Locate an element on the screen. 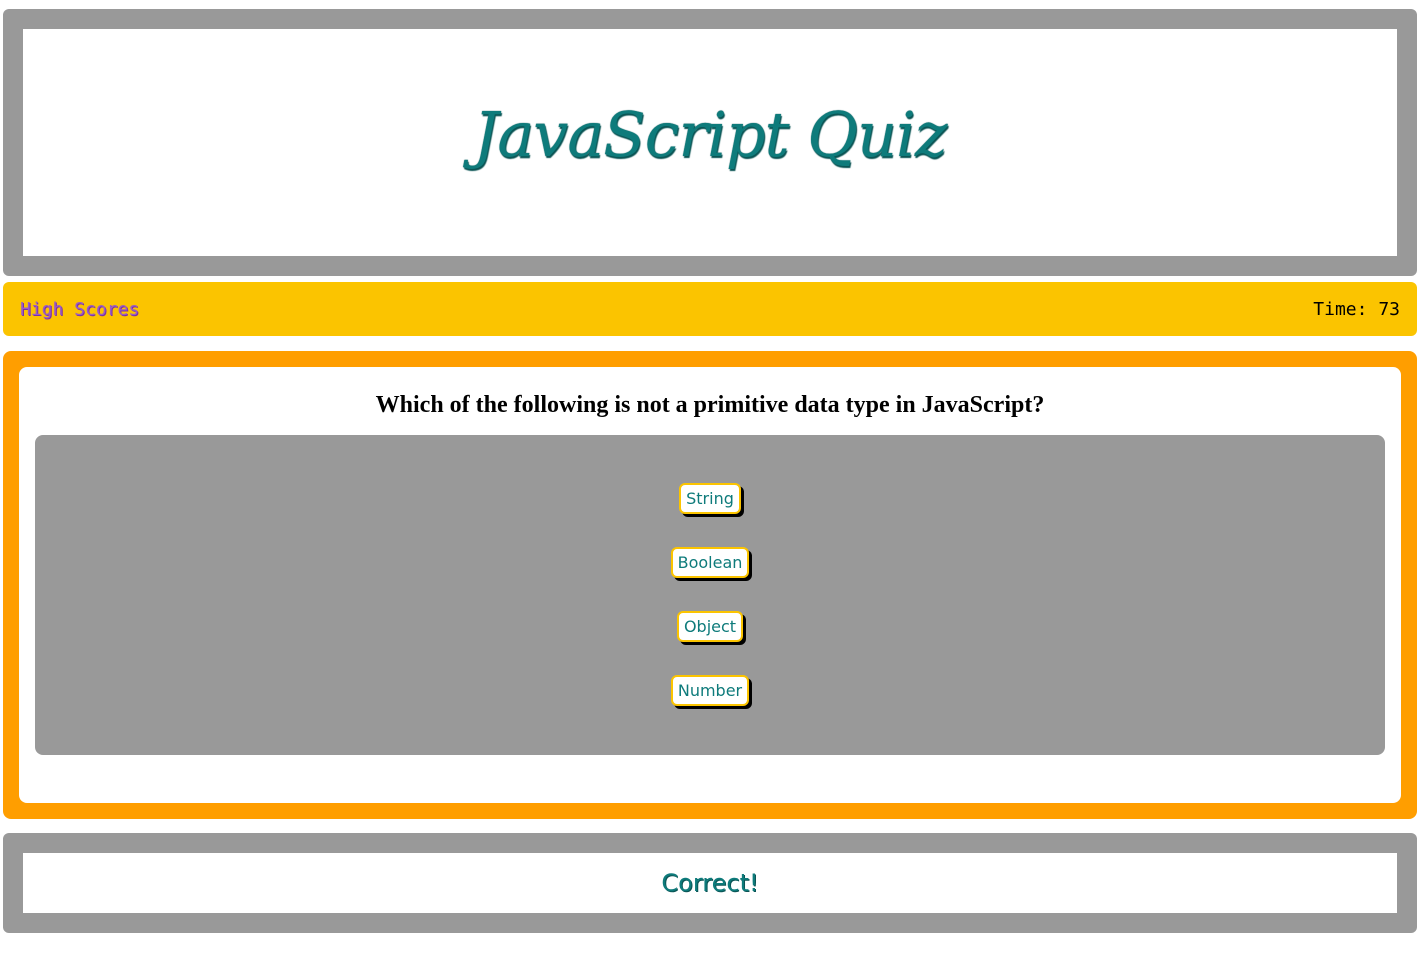 This screenshot has width=1422, height=961. timer: Time: 73 is located at coordinates (1356, 309).